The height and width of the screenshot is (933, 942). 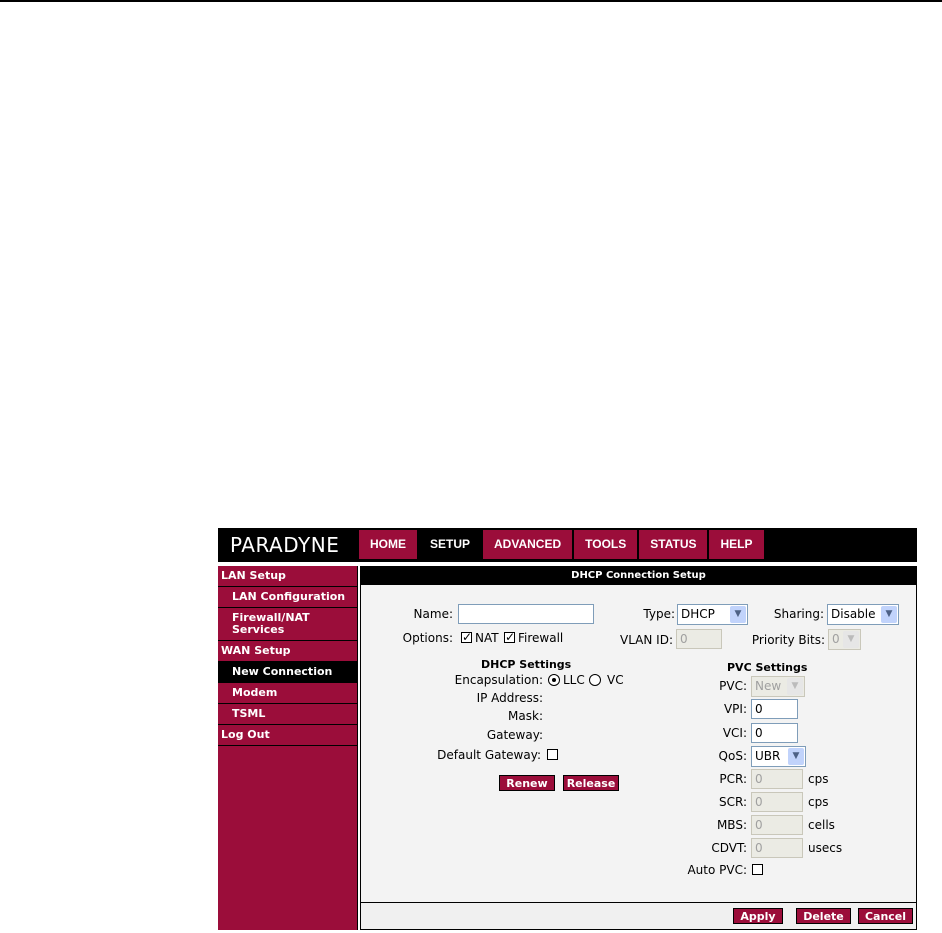 What do you see at coordinates (433, 614) in the screenshot?
I see `name-label: Name:` at bounding box center [433, 614].